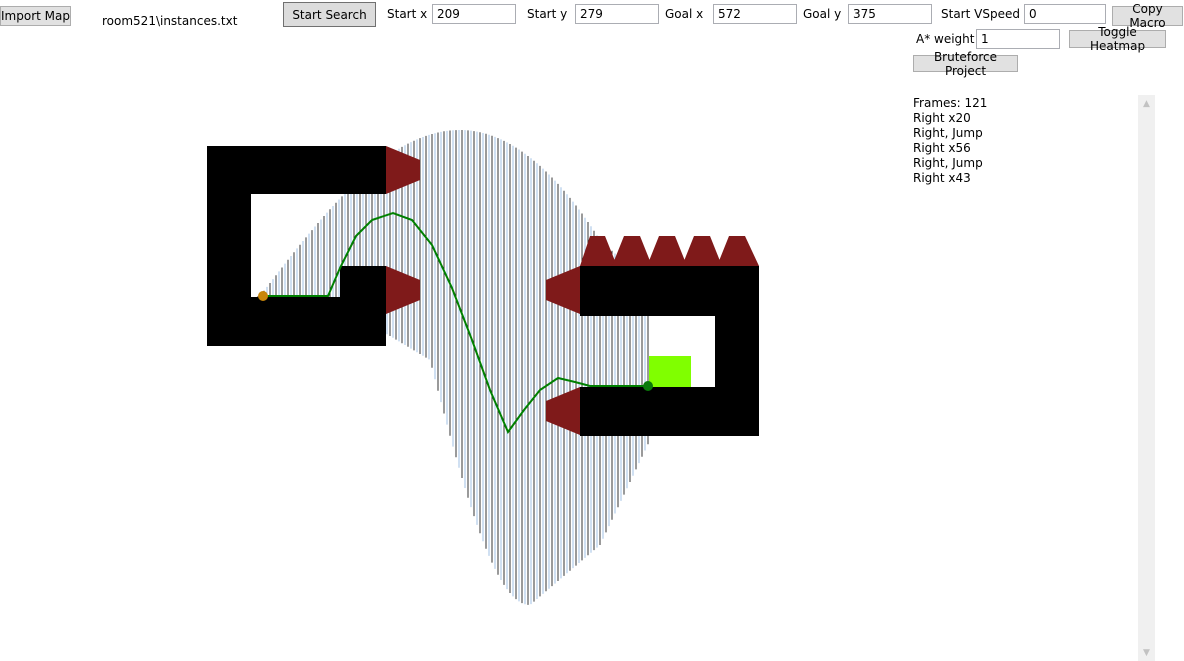 The image size is (1184, 661). What do you see at coordinates (296, 246) in the screenshot?
I see `left-wall-structure` at bounding box center [296, 246].